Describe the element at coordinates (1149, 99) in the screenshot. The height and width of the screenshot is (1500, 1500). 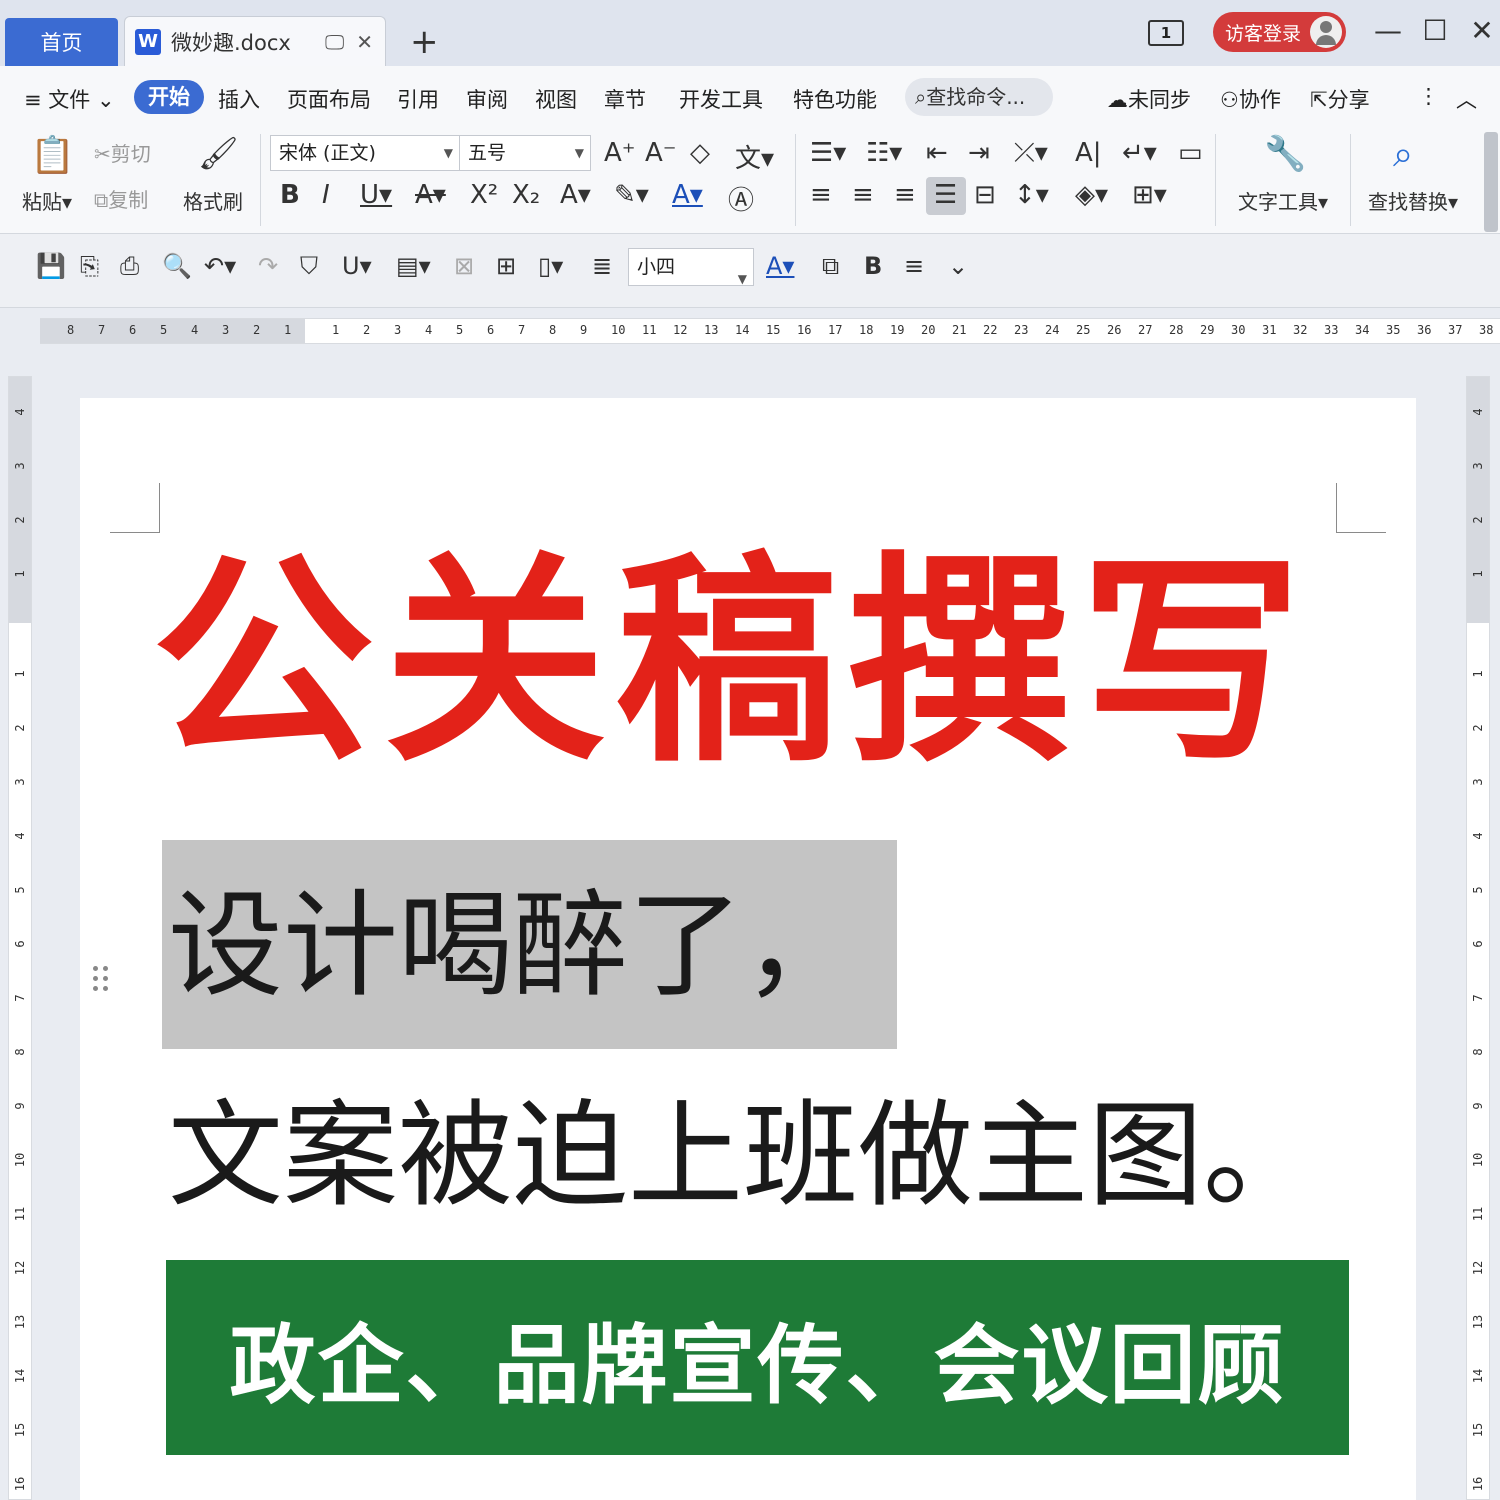
I see `sync-status: ☁未同步` at that location.